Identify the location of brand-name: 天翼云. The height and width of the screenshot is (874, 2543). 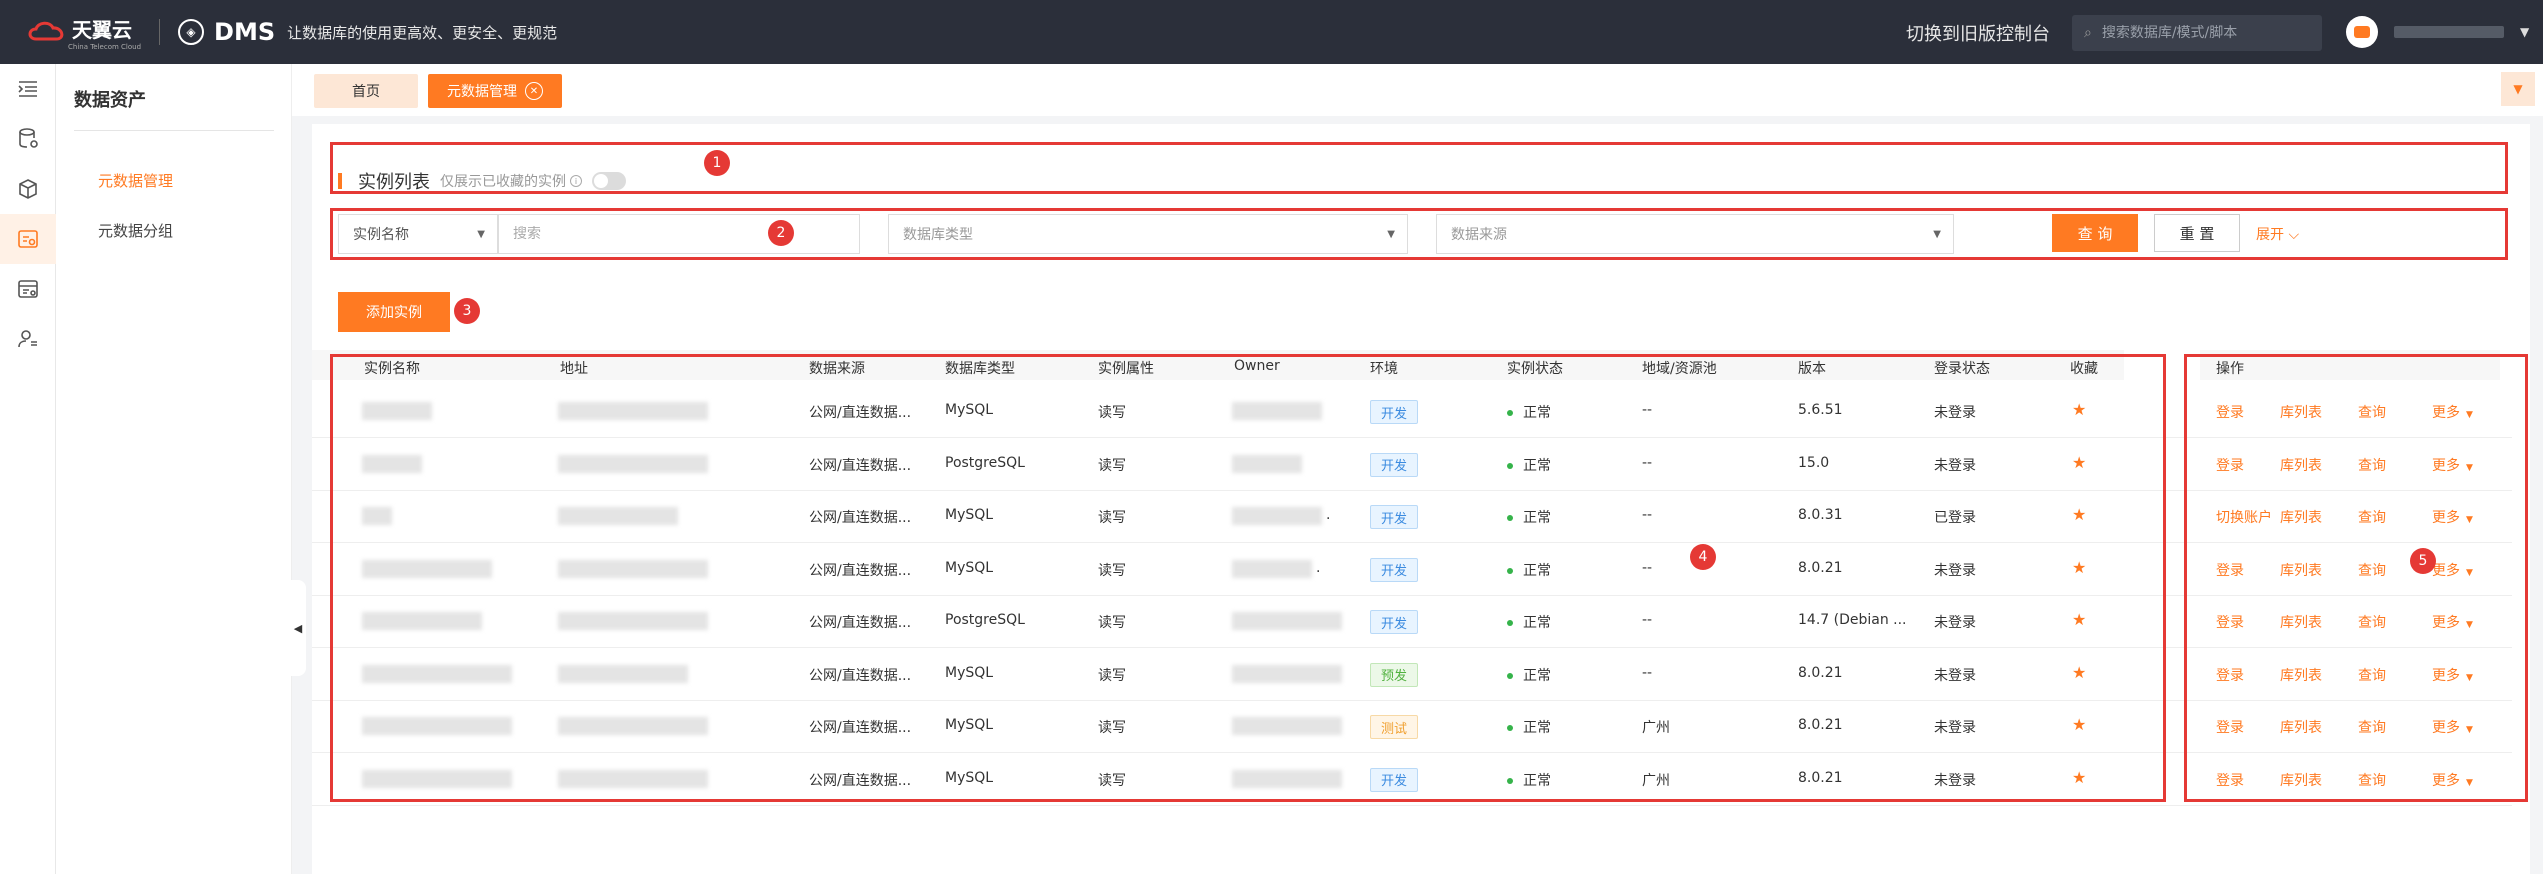
(102, 29).